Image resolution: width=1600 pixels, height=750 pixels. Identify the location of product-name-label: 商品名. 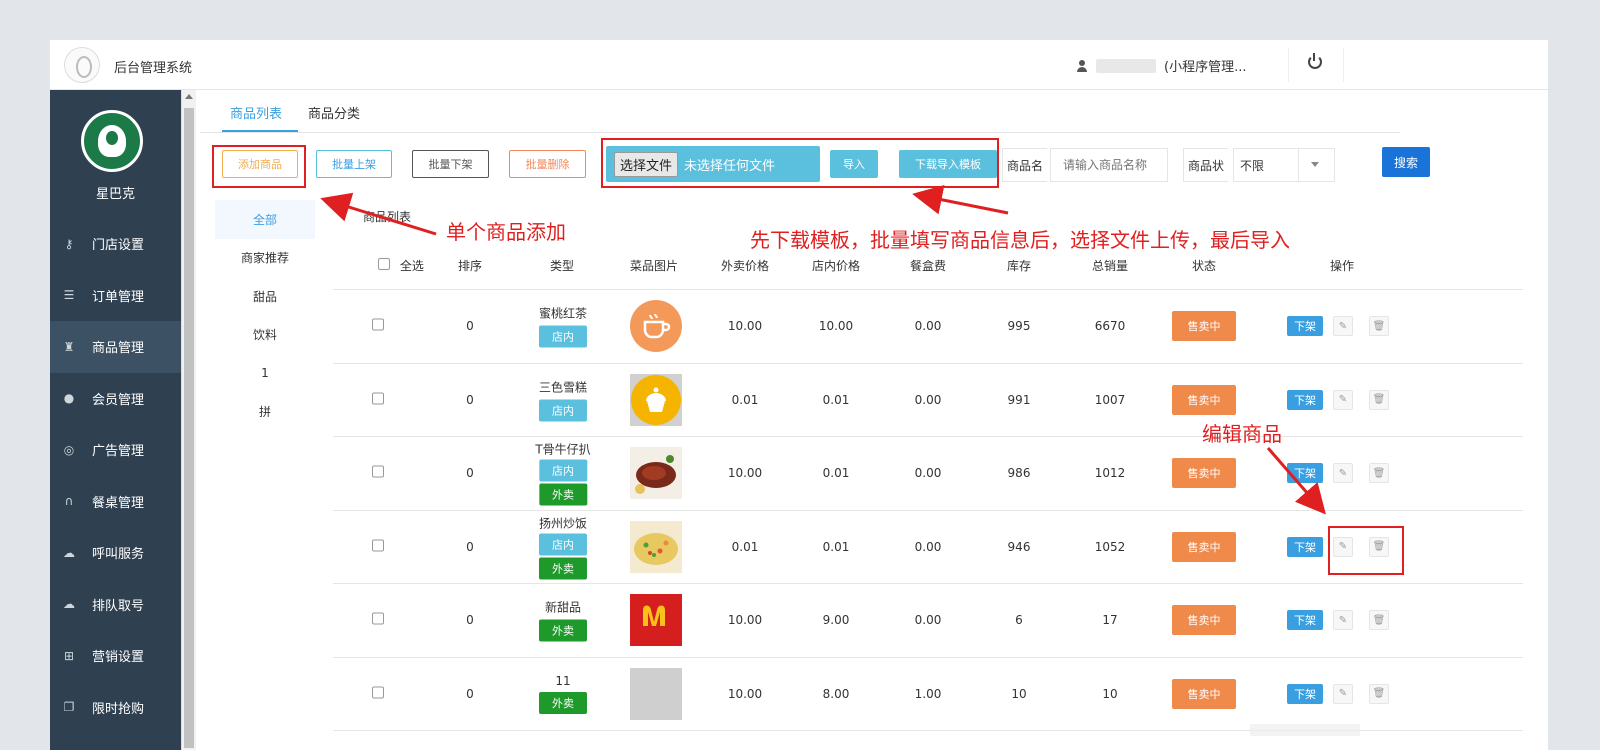
(1025, 165).